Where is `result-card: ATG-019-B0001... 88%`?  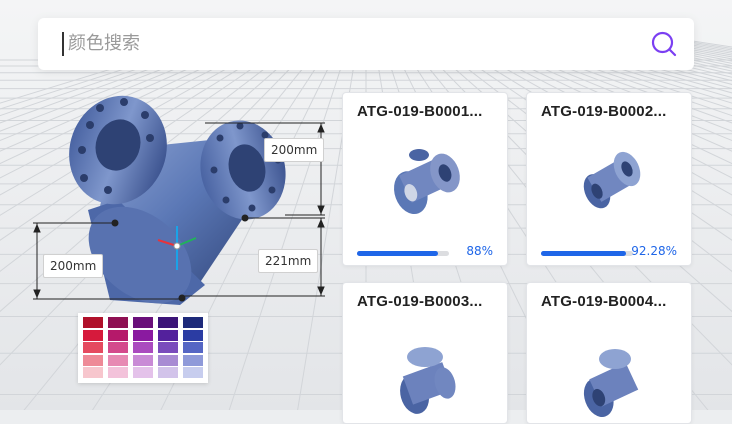 result-card: ATG-019-B0001... 88% is located at coordinates (425, 179).